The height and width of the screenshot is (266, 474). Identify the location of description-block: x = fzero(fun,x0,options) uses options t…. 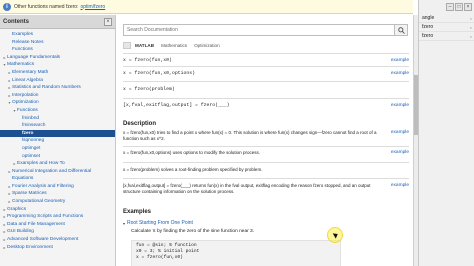
(266, 153).